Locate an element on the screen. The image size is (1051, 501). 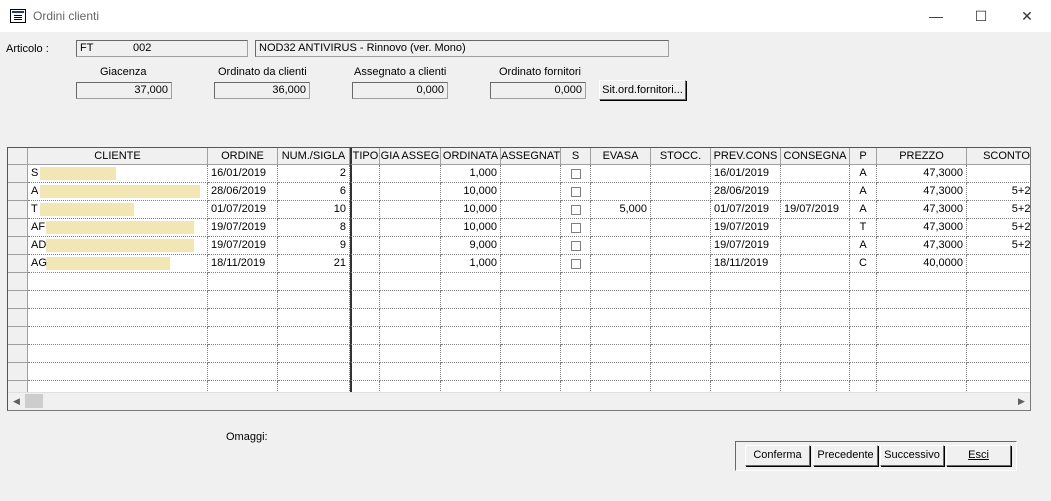
column-header: STOCC. is located at coordinates (681, 156).